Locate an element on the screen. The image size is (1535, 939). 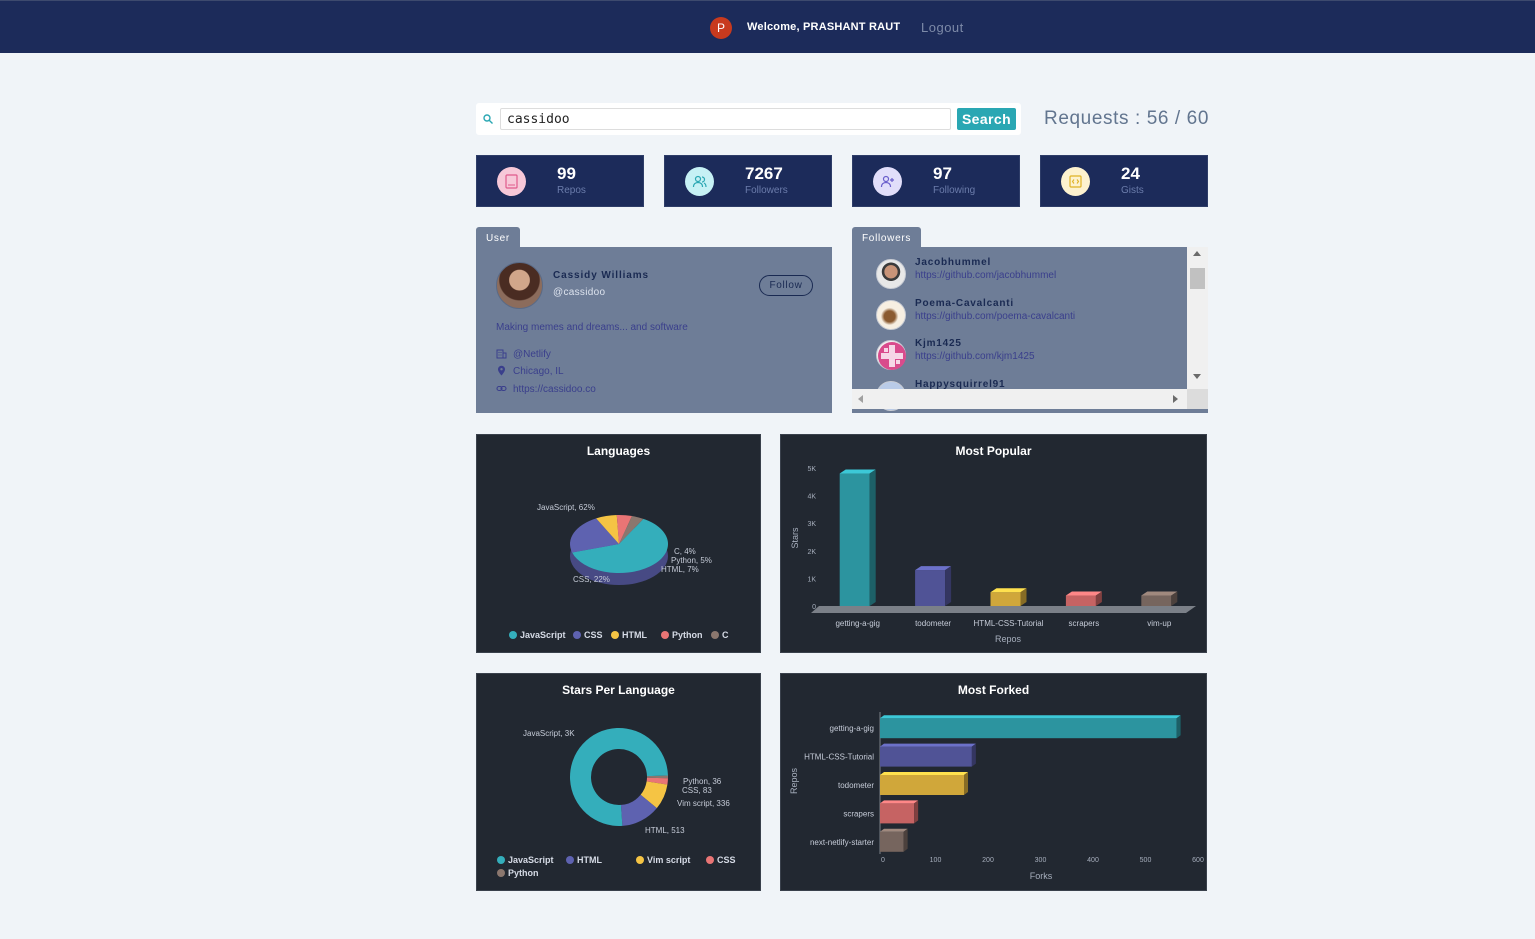
pie-data-label: C, 4% is located at coordinates (685, 551).